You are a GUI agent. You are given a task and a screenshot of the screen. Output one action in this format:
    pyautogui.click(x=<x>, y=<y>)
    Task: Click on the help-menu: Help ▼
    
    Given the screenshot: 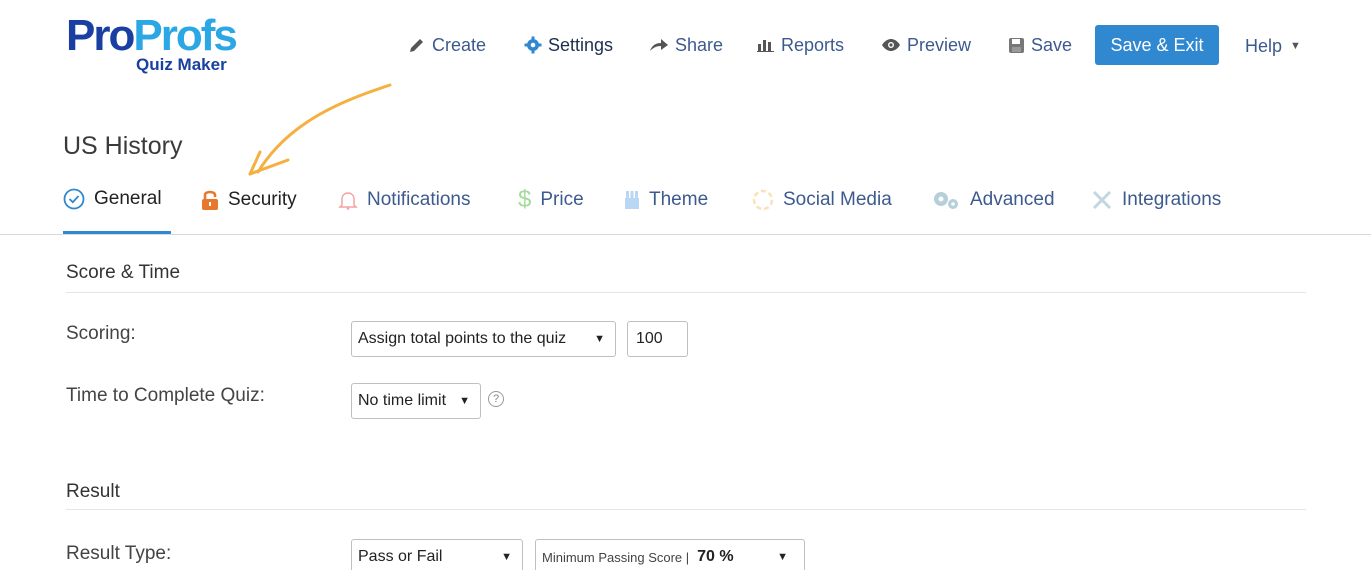 What is the action you would take?
    pyautogui.click(x=1273, y=46)
    